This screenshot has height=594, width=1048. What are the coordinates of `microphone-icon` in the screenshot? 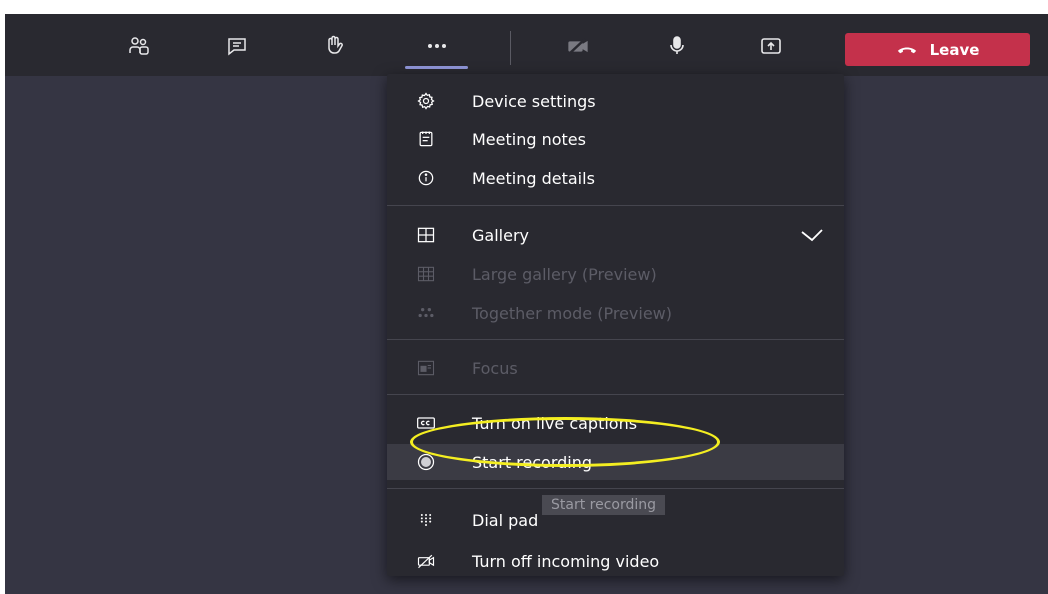 It's located at (677, 45).